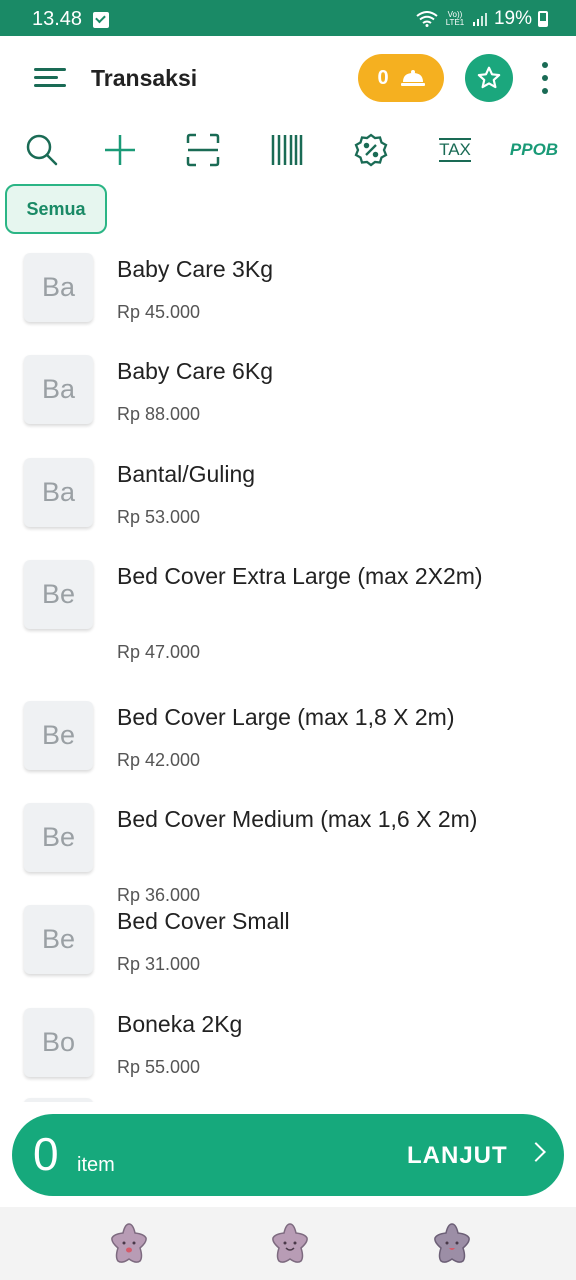 Image resolution: width=576 pixels, height=1280 pixels. I want to click on star-icon, so click(489, 77).